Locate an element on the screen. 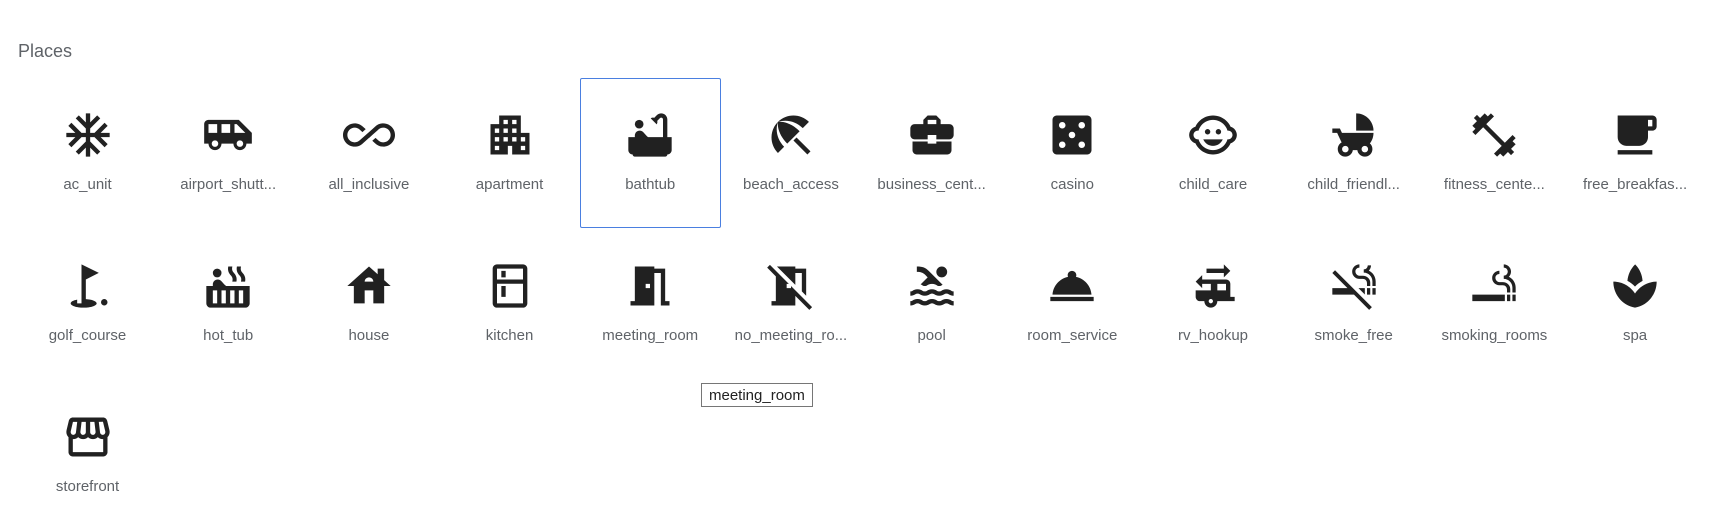 Image resolution: width=1715 pixels, height=531 pixels. pool-icon is located at coordinates (932, 286).